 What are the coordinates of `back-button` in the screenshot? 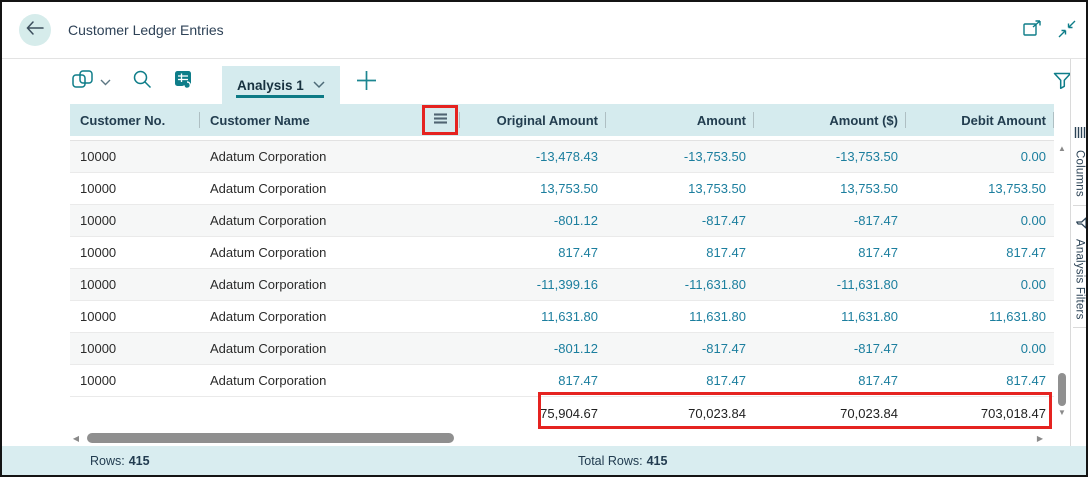 It's located at (35, 30).